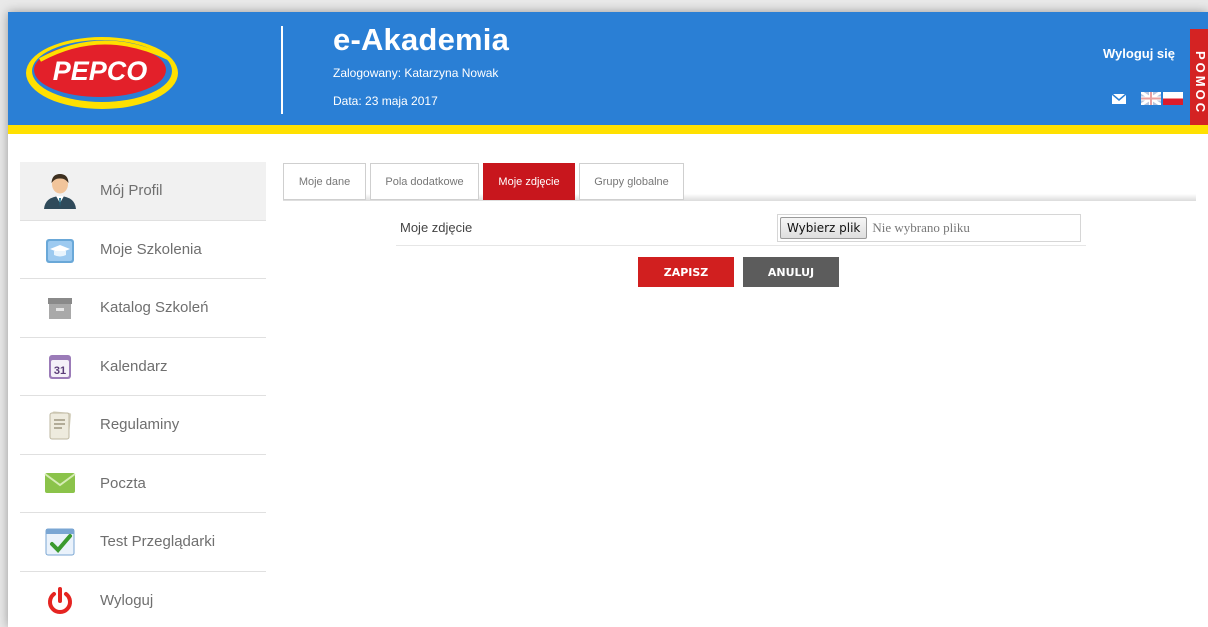 This screenshot has width=1208, height=627. Describe the element at coordinates (127, 601) in the screenshot. I see `sidebar-item-label: Wyloguj` at that location.